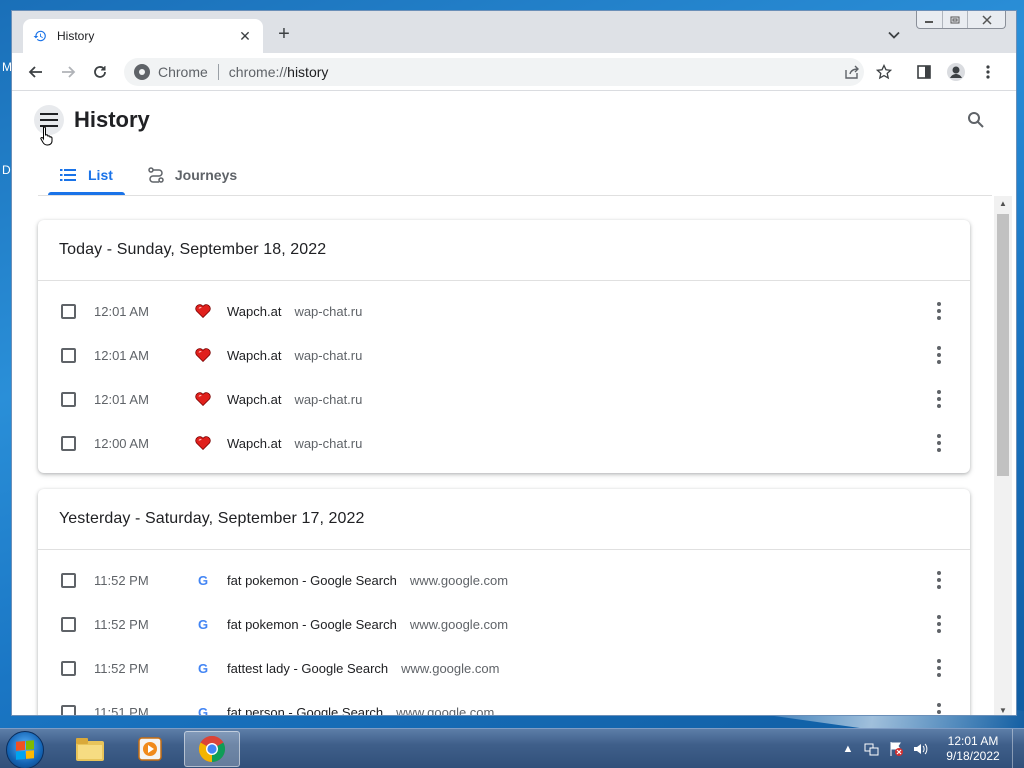 The height and width of the screenshot is (768, 1024). I want to click on tab-journeys-label: Journeys, so click(206, 175).